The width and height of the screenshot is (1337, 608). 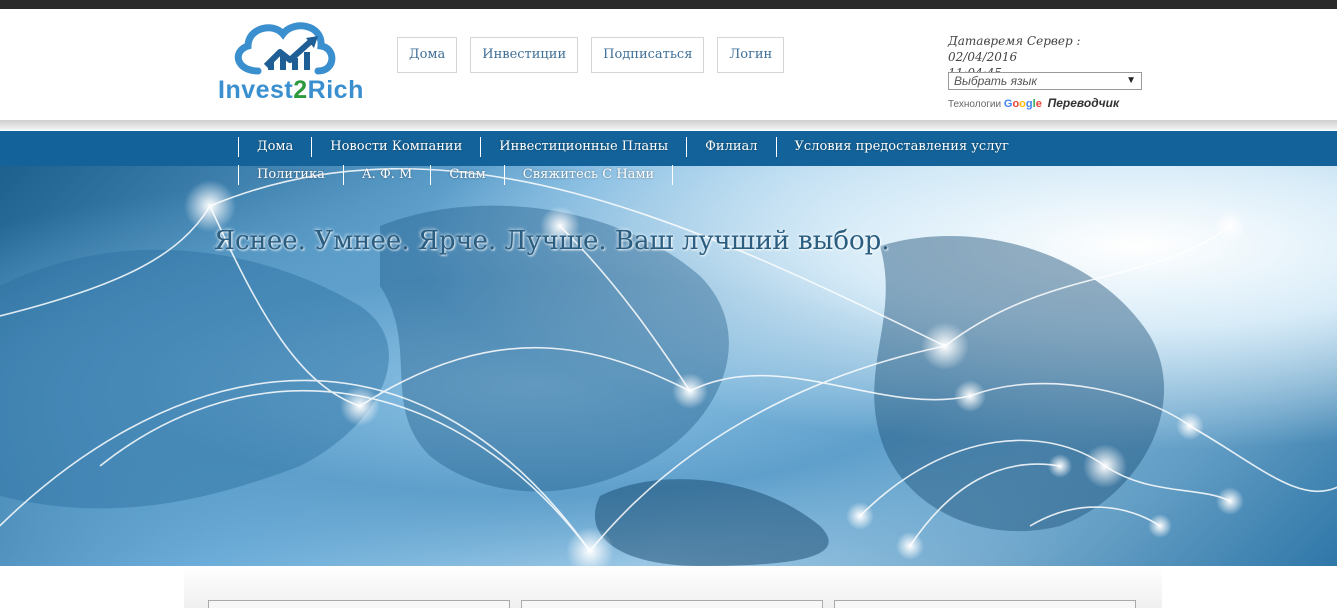 What do you see at coordinates (901, 147) in the screenshot?
I see `nav-terms: Условия предоставления услуг` at bounding box center [901, 147].